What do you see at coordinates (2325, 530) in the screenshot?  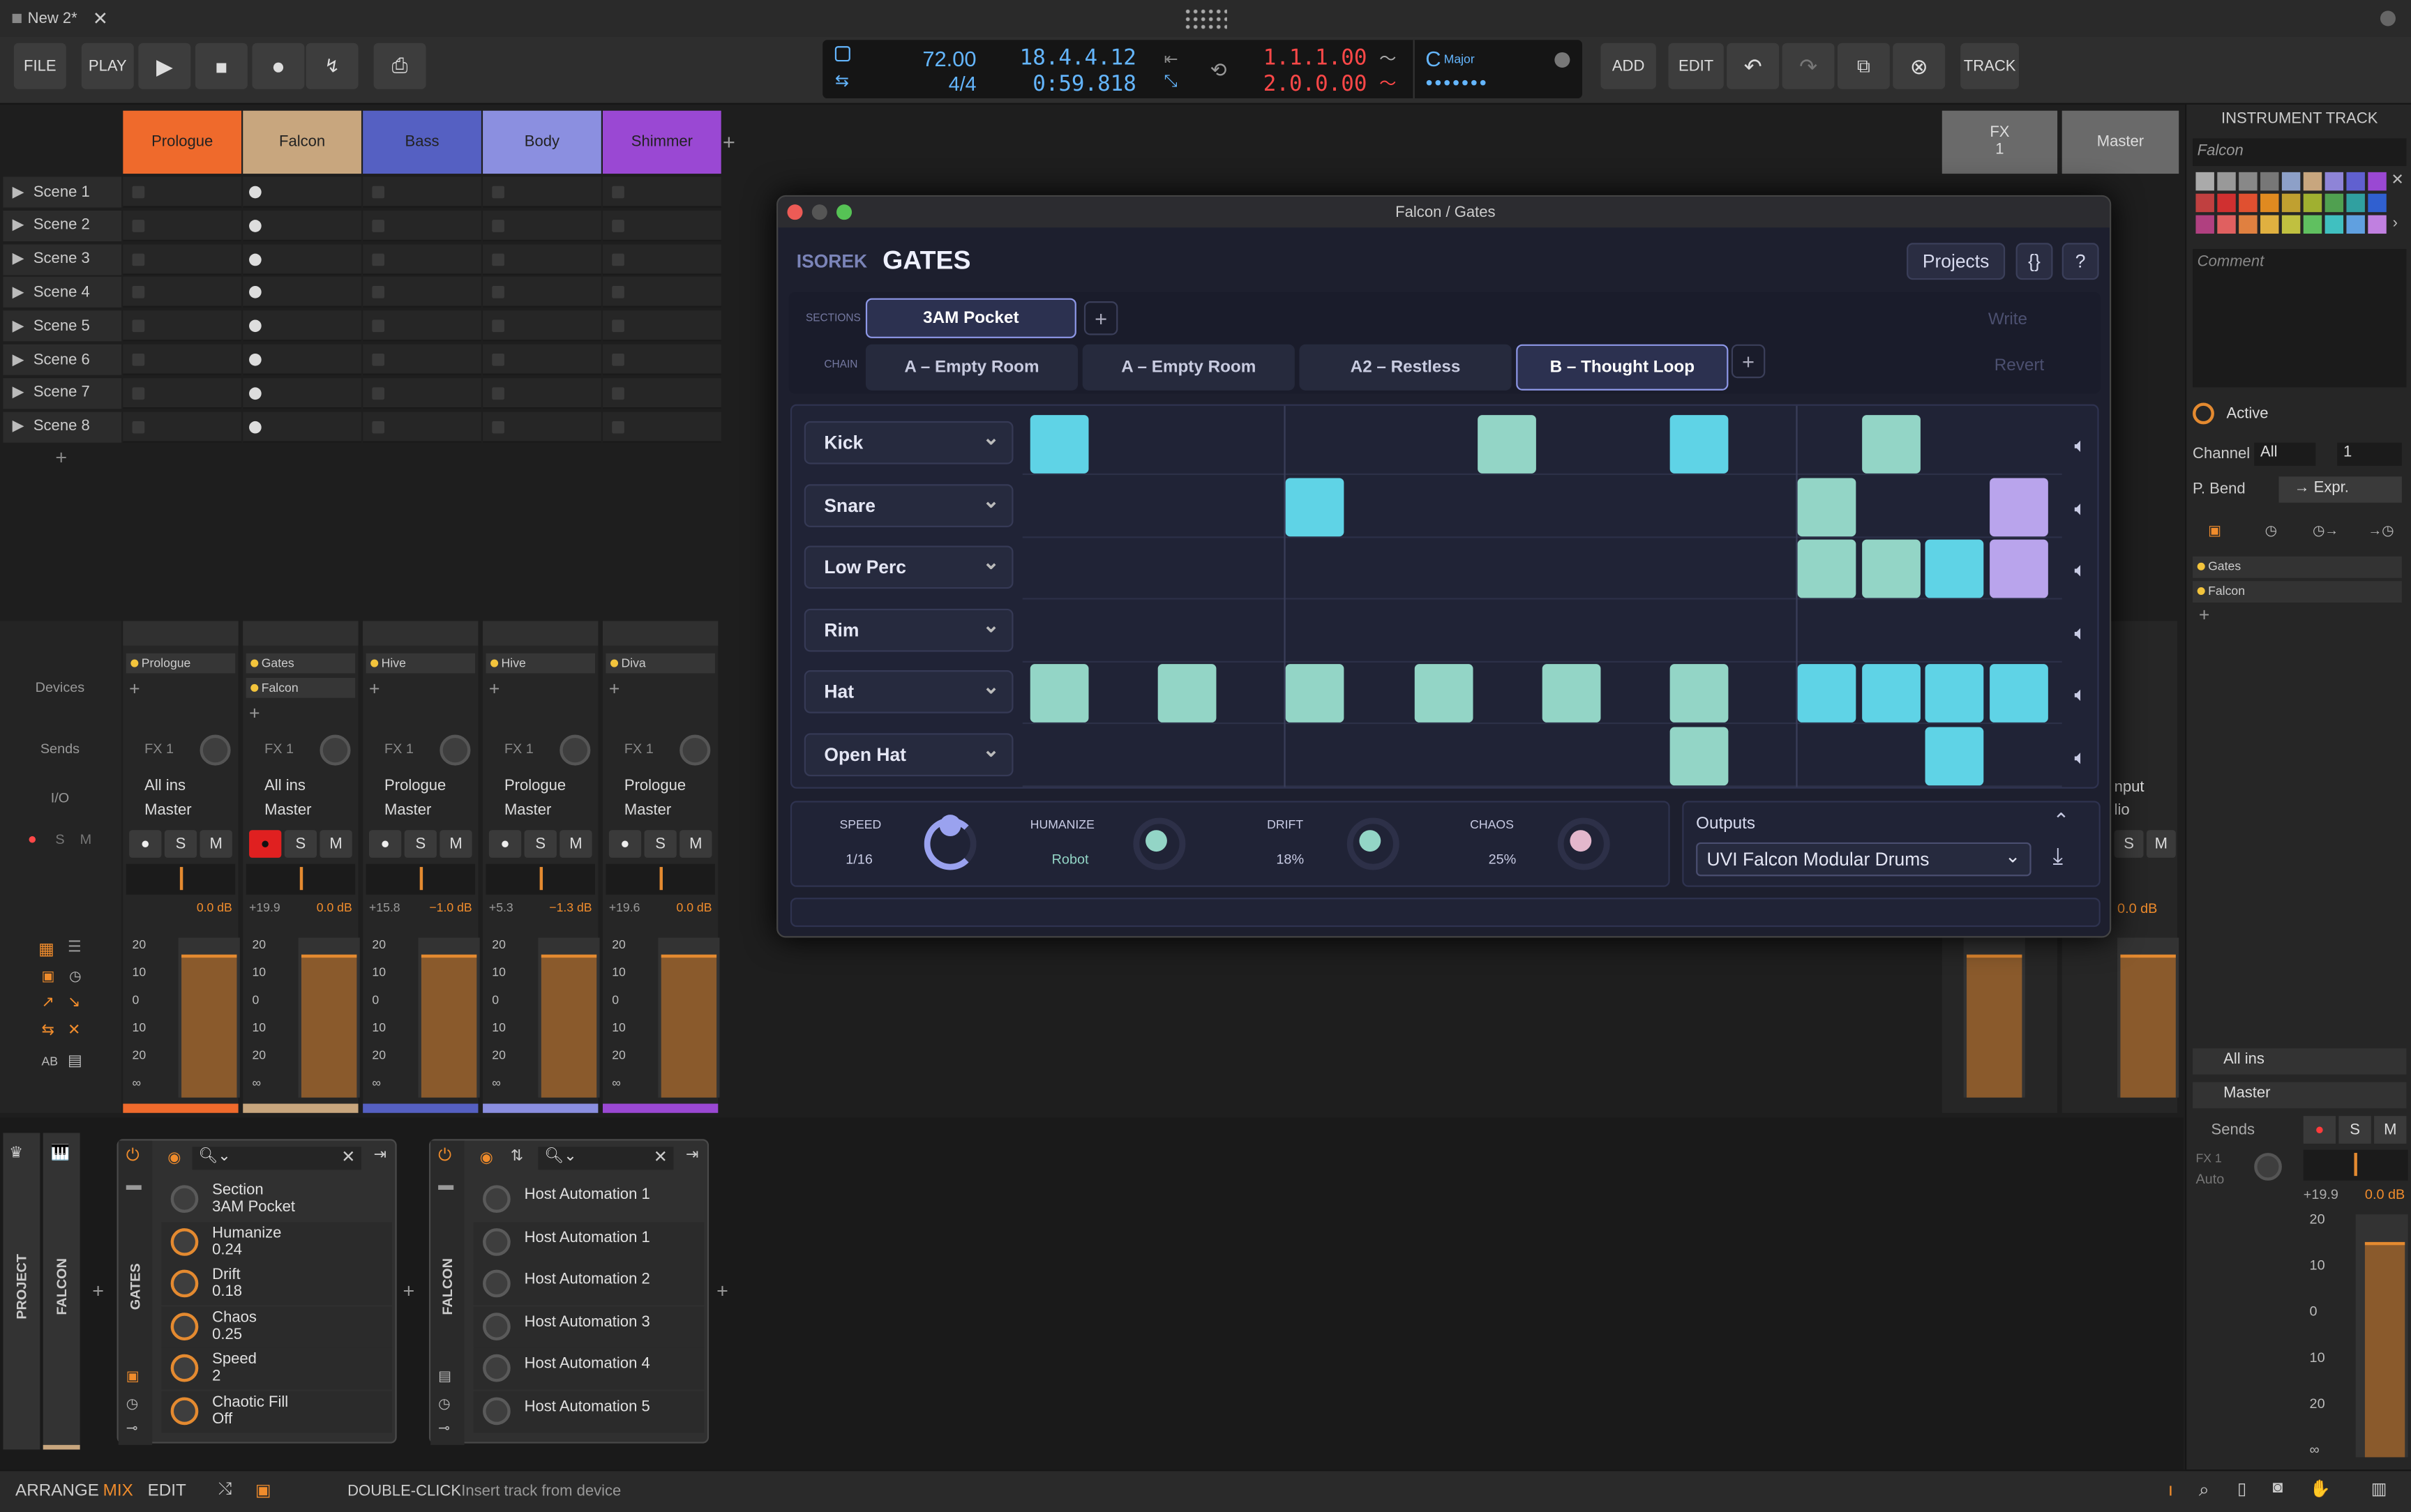 I see `modulator-icon: ◷→` at bounding box center [2325, 530].